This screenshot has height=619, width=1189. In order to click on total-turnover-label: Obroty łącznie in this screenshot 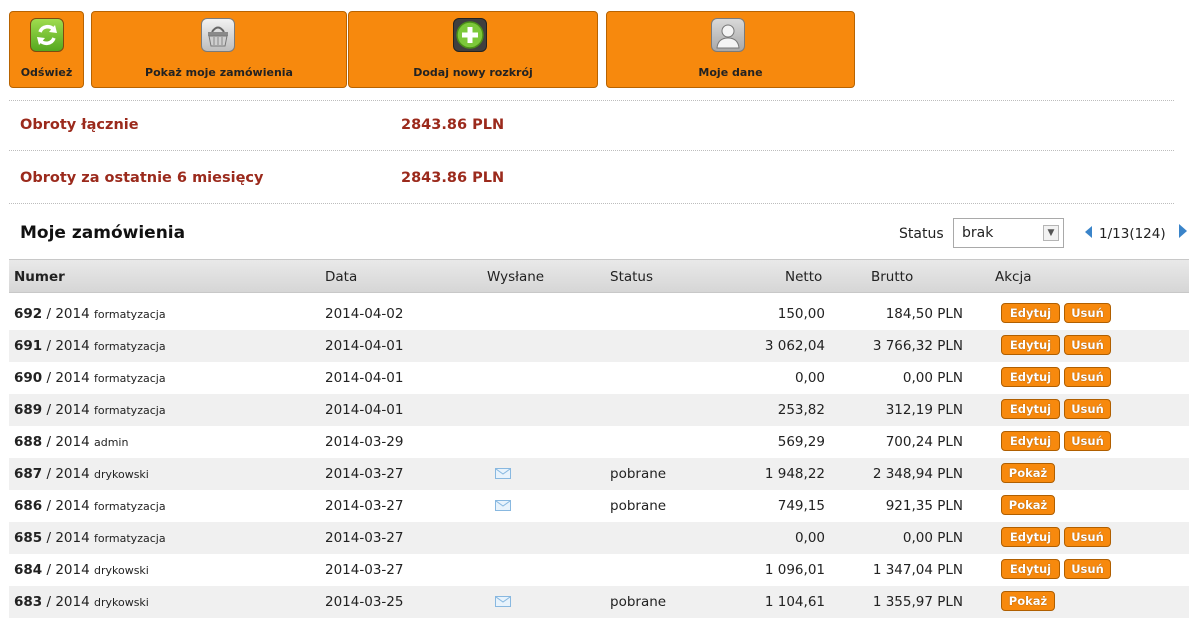, I will do `click(79, 125)`.